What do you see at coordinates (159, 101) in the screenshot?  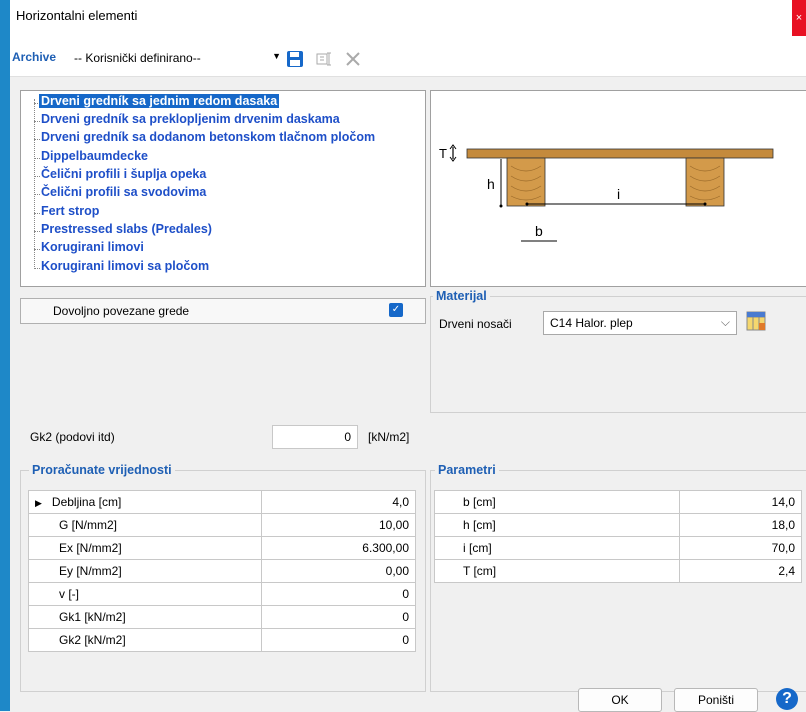 I see `tree-item-selected: Drveni gredník sa jednim redom dasaka` at bounding box center [159, 101].